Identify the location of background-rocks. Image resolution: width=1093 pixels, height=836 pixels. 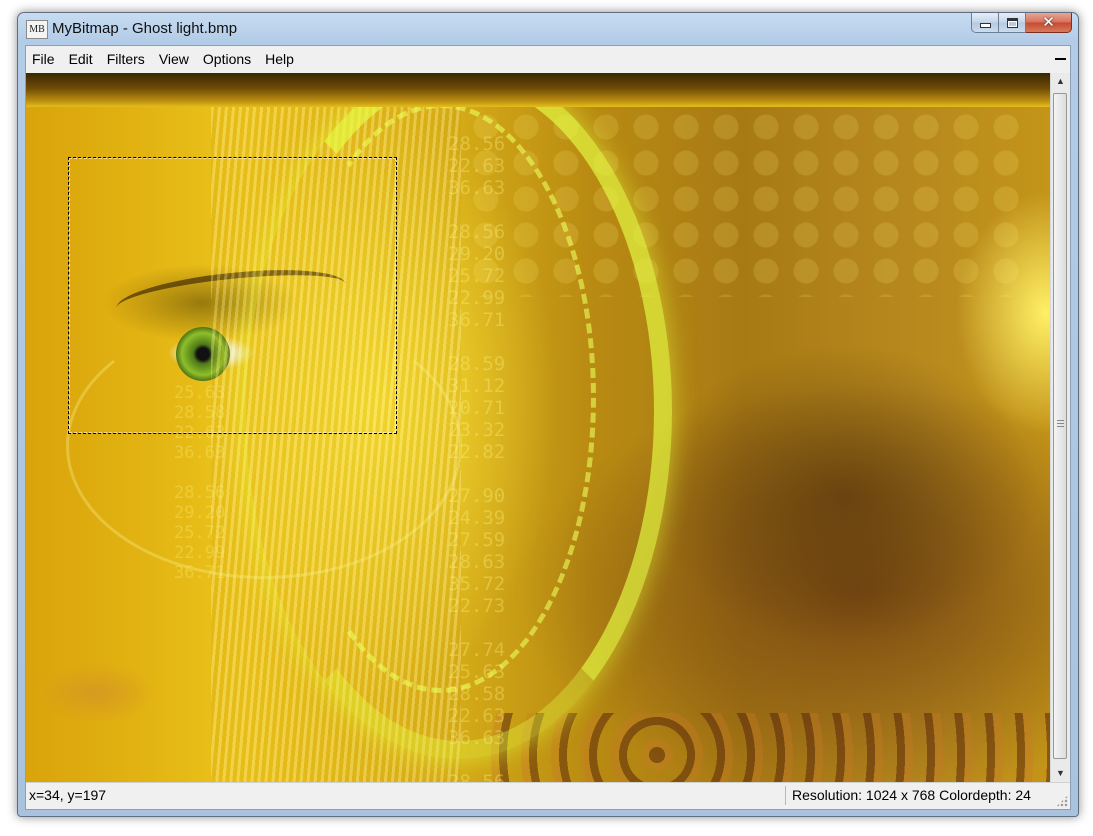
(768, 747).